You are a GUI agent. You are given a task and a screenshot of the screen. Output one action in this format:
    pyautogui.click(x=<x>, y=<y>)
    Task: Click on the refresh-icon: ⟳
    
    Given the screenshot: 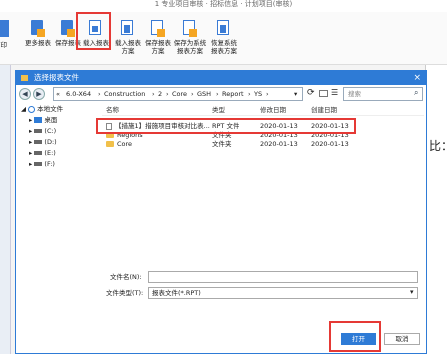 What is the action you would take?
    pyautogui.click(x=311, y=93)
    